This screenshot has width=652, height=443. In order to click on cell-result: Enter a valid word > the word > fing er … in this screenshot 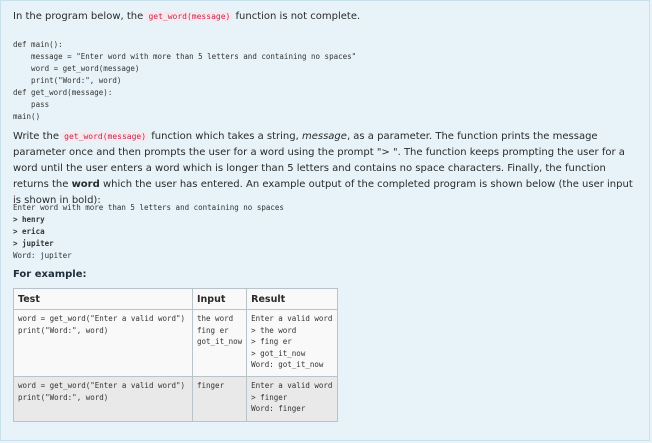, I will do `click(292, 343)`.